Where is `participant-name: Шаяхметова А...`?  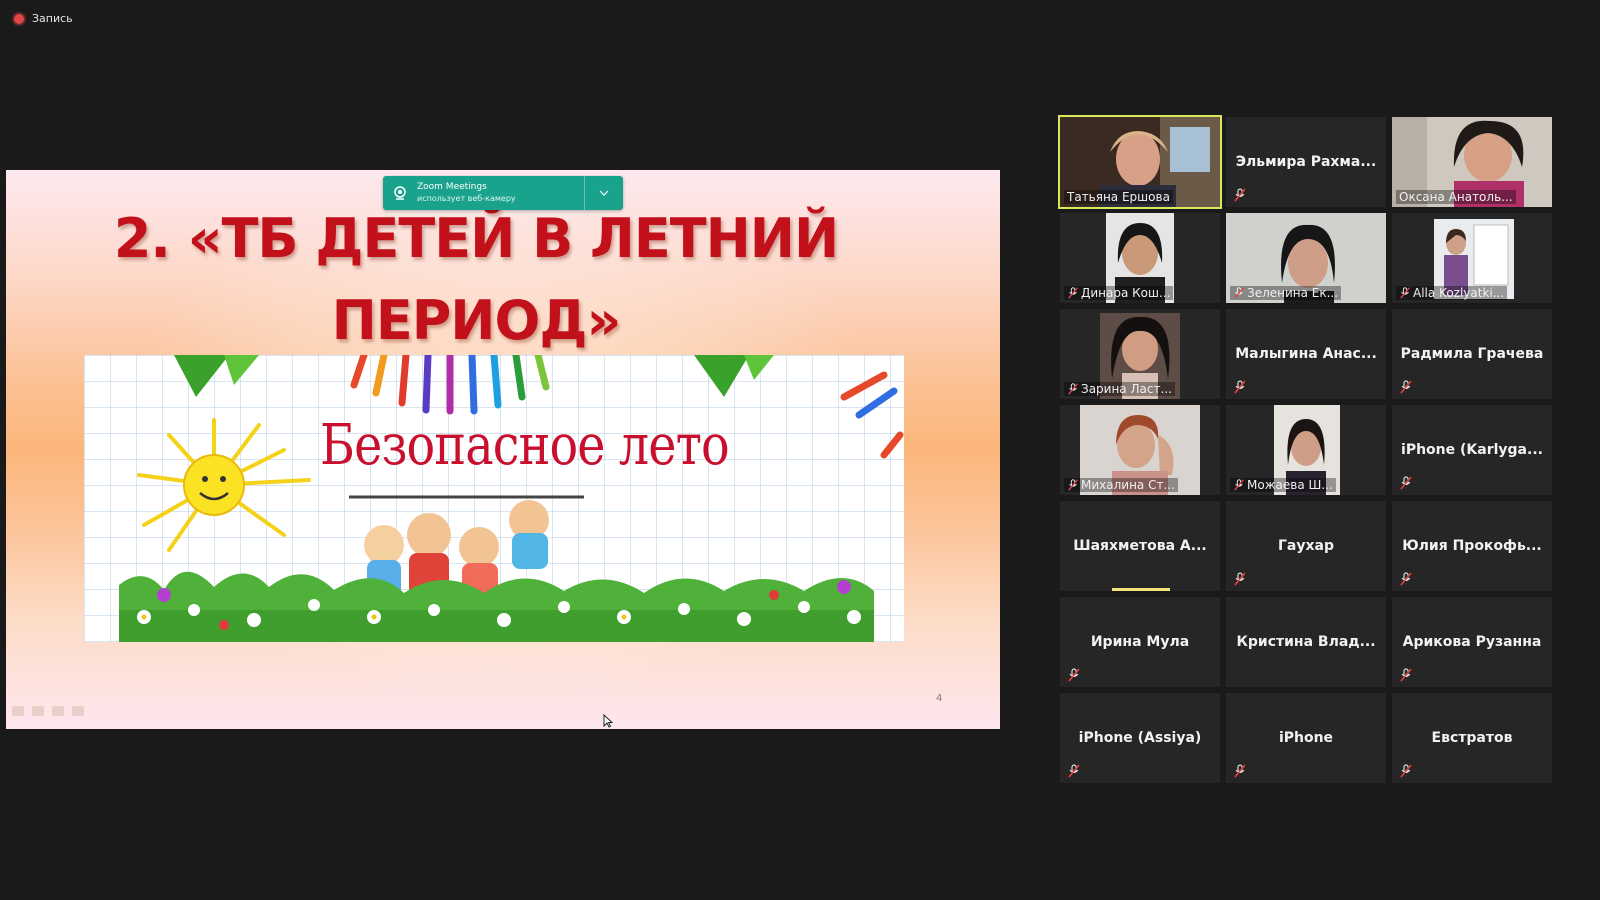
participant-name: Шаяхметова А... is located at coordinates (1140, 546).